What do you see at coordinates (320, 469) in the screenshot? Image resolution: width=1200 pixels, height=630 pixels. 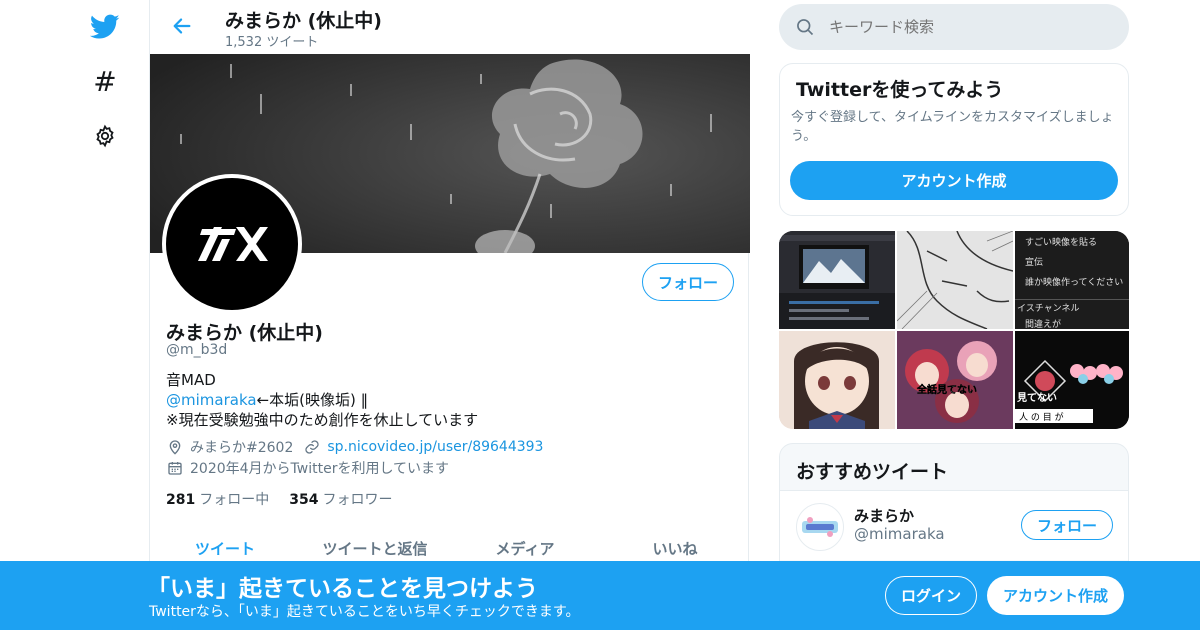 I see `profile-joined-date: 2020年4月からTwitterを利用しています` at bounding box center [320, 469].